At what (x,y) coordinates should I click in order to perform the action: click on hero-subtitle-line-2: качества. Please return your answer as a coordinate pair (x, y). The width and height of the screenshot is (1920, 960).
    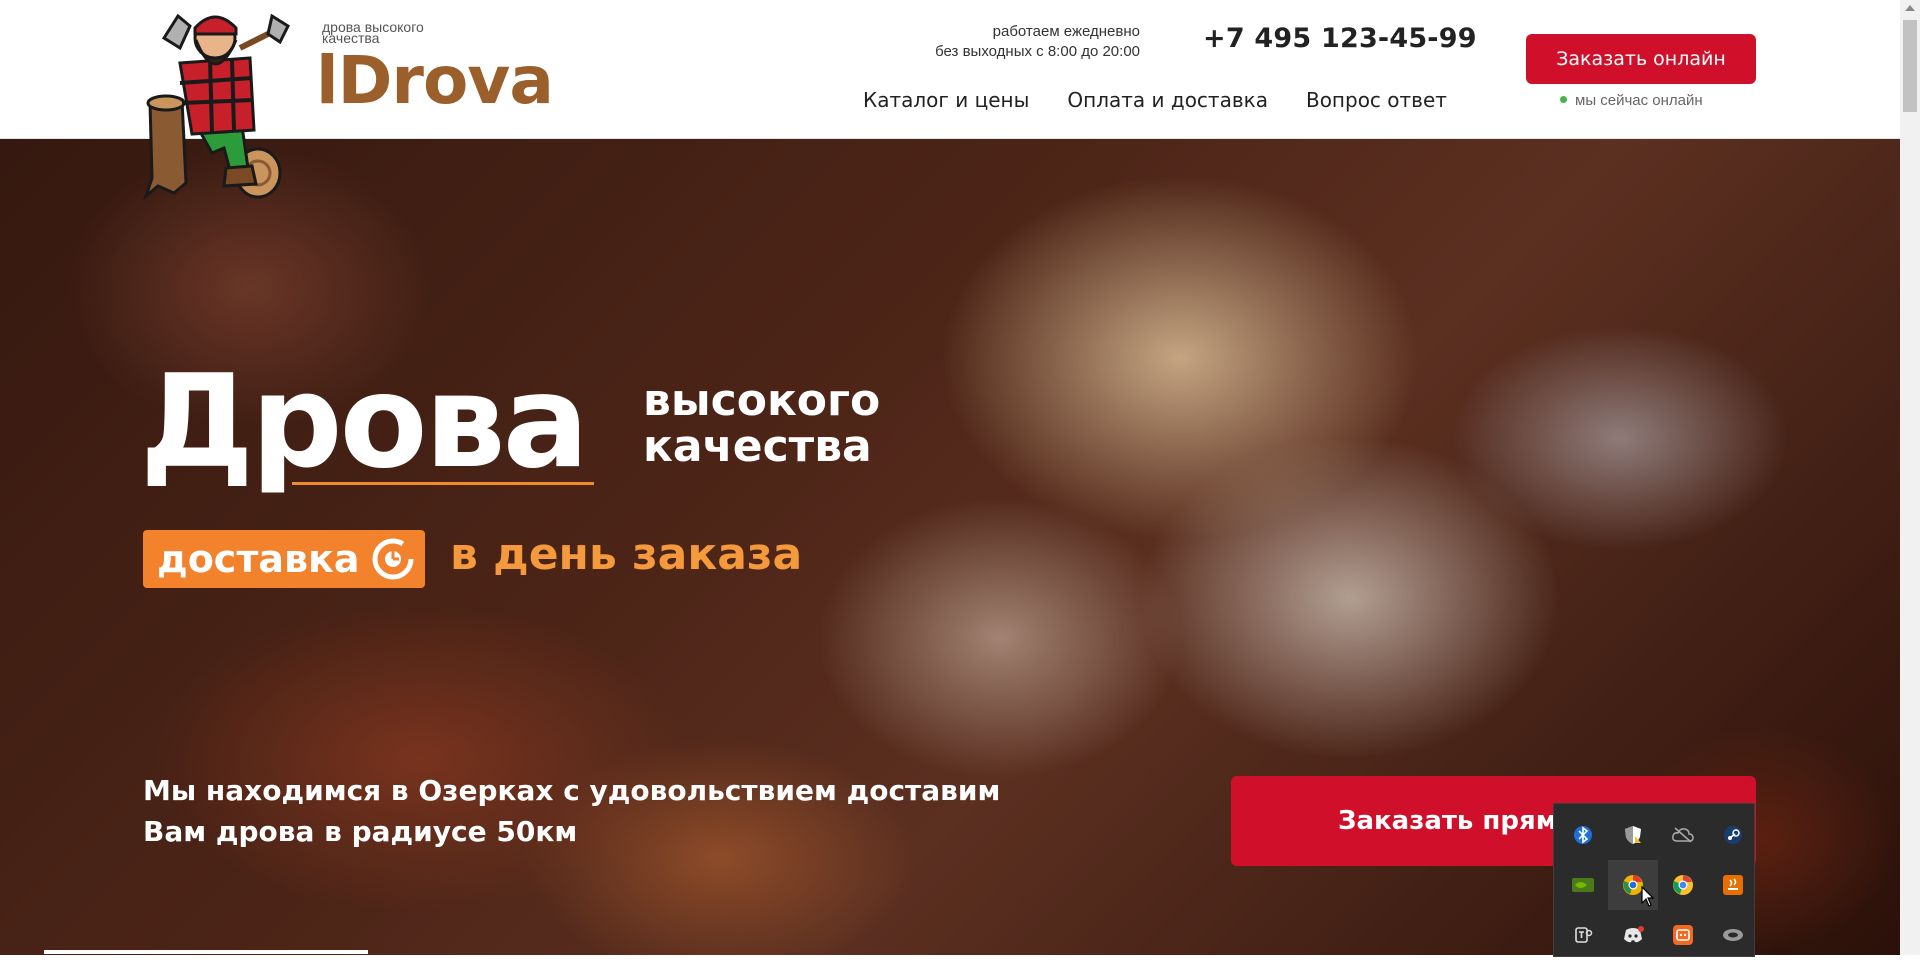
    Looking at the image, I should click on (757, 446).